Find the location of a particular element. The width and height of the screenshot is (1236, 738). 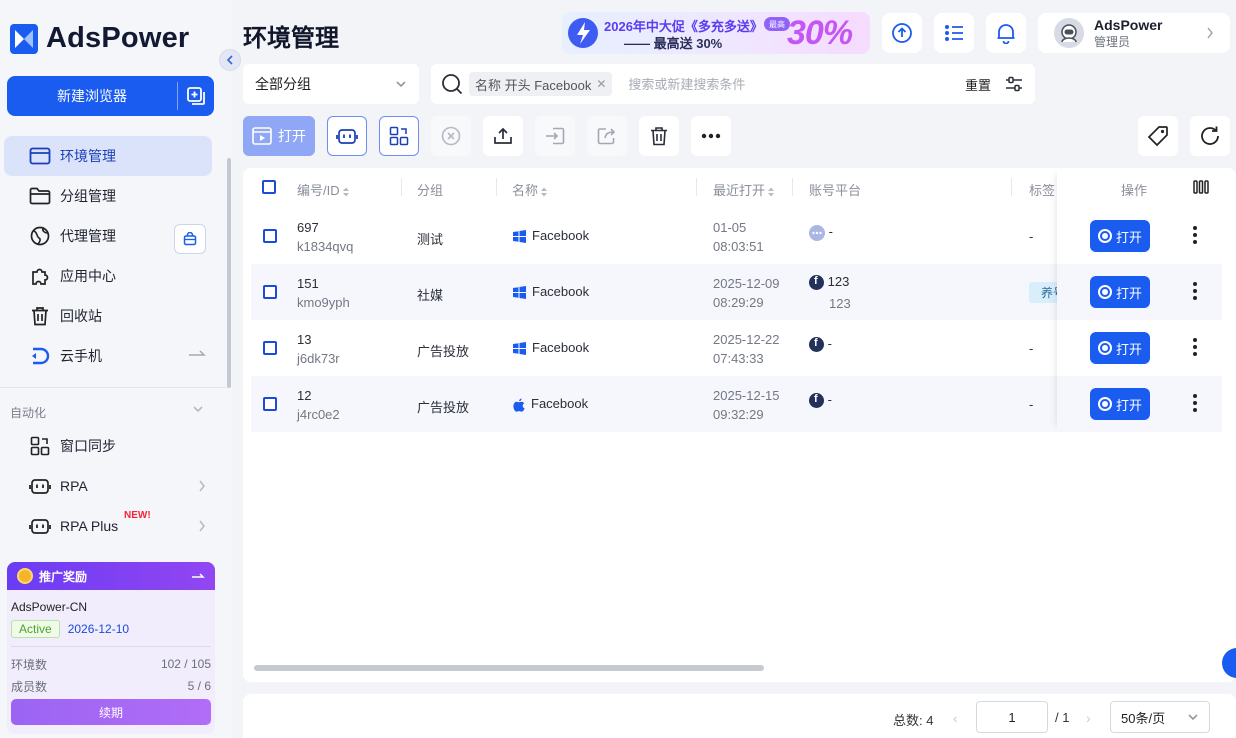

facebook-icon is located at coordinates (816, 401).